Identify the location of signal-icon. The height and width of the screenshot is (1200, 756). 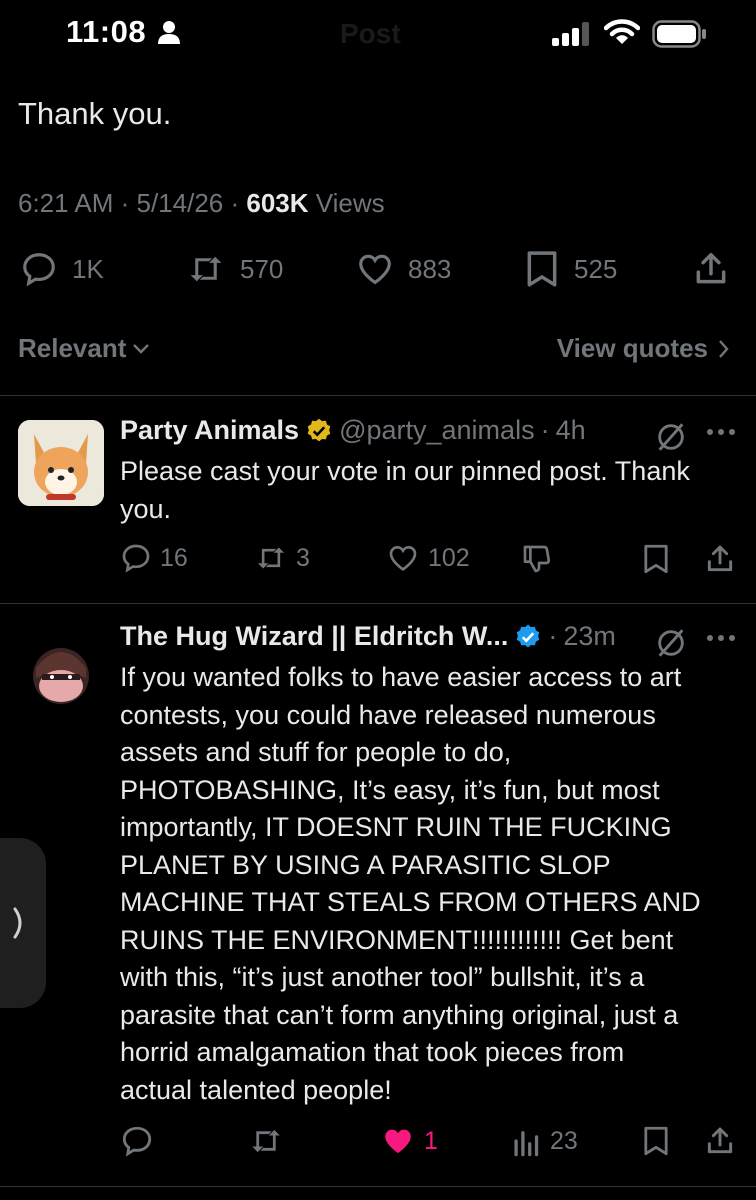
(572, 34).